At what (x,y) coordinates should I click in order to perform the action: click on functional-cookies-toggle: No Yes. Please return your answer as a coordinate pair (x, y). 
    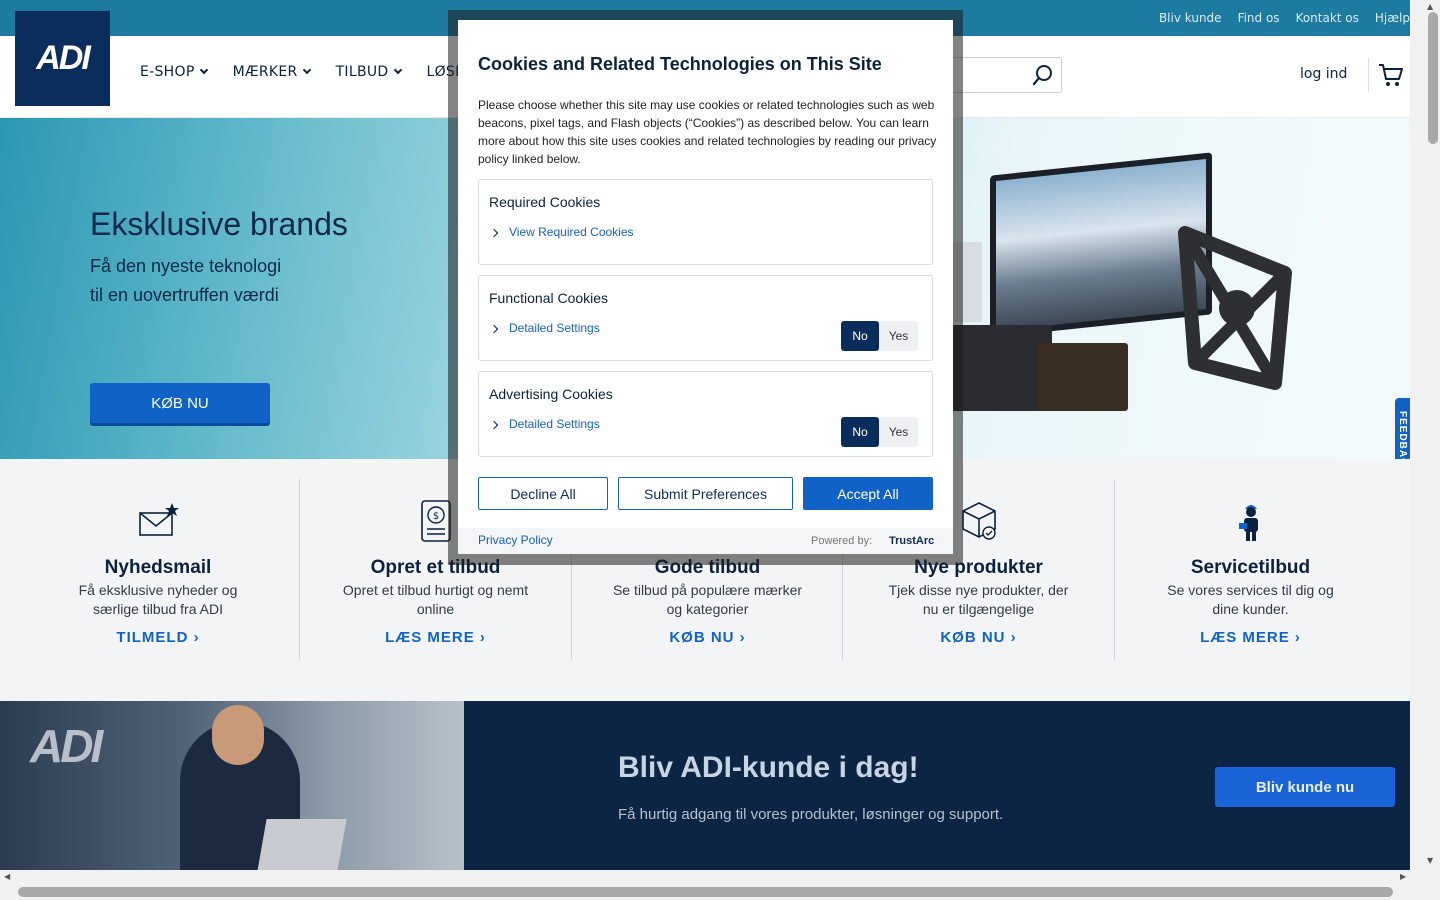
    Looking at the image, I should click on (879, 336).